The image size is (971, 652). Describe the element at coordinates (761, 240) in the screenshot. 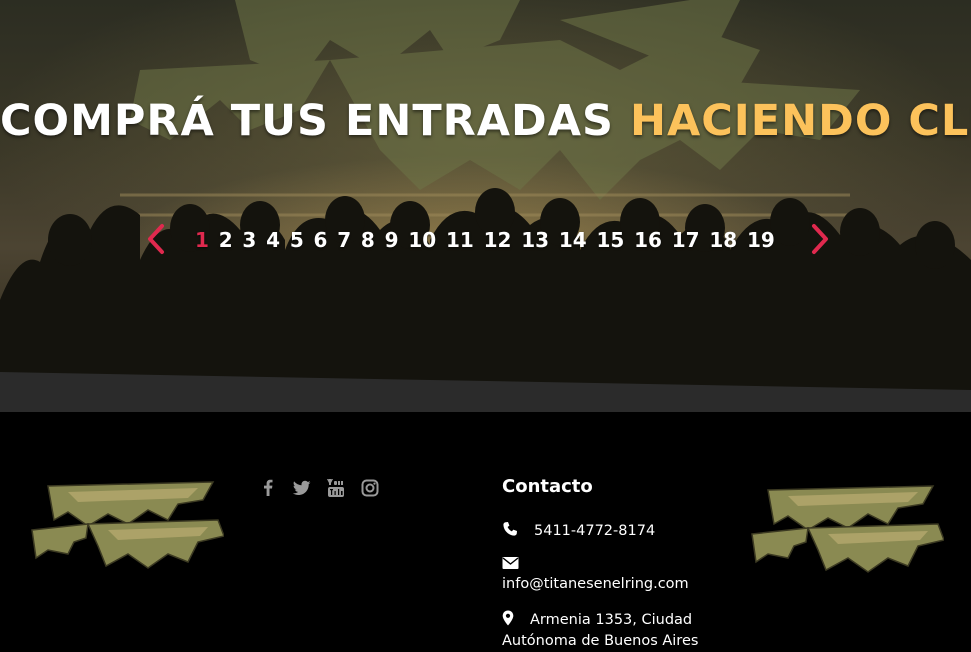

I see `page-number-19: 19` at that location.